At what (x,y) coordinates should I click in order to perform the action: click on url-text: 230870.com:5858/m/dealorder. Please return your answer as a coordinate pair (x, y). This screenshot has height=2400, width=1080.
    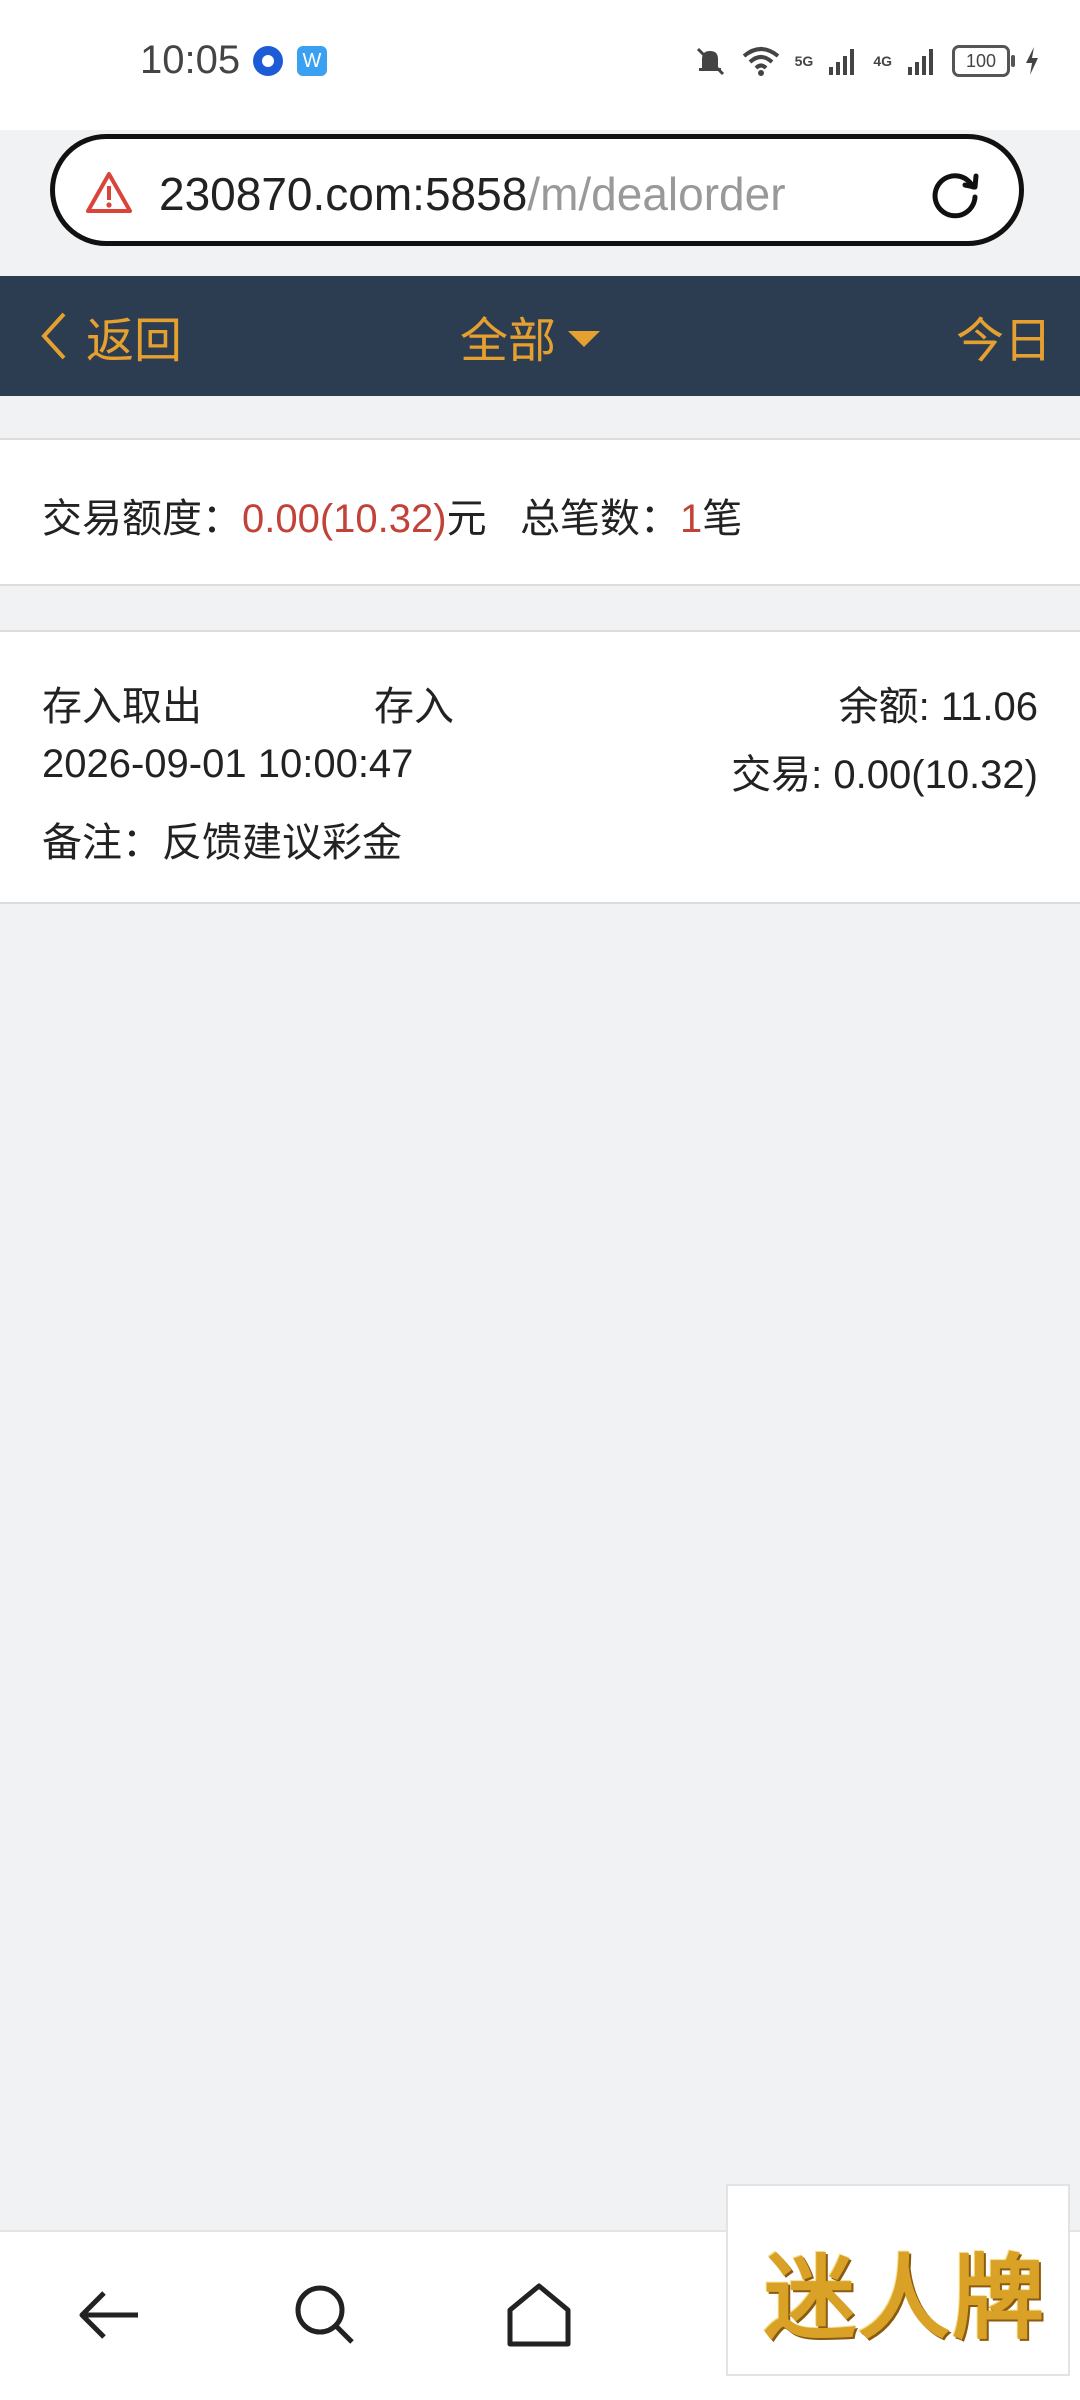
    Looking at the image, I should click on (472, 194).